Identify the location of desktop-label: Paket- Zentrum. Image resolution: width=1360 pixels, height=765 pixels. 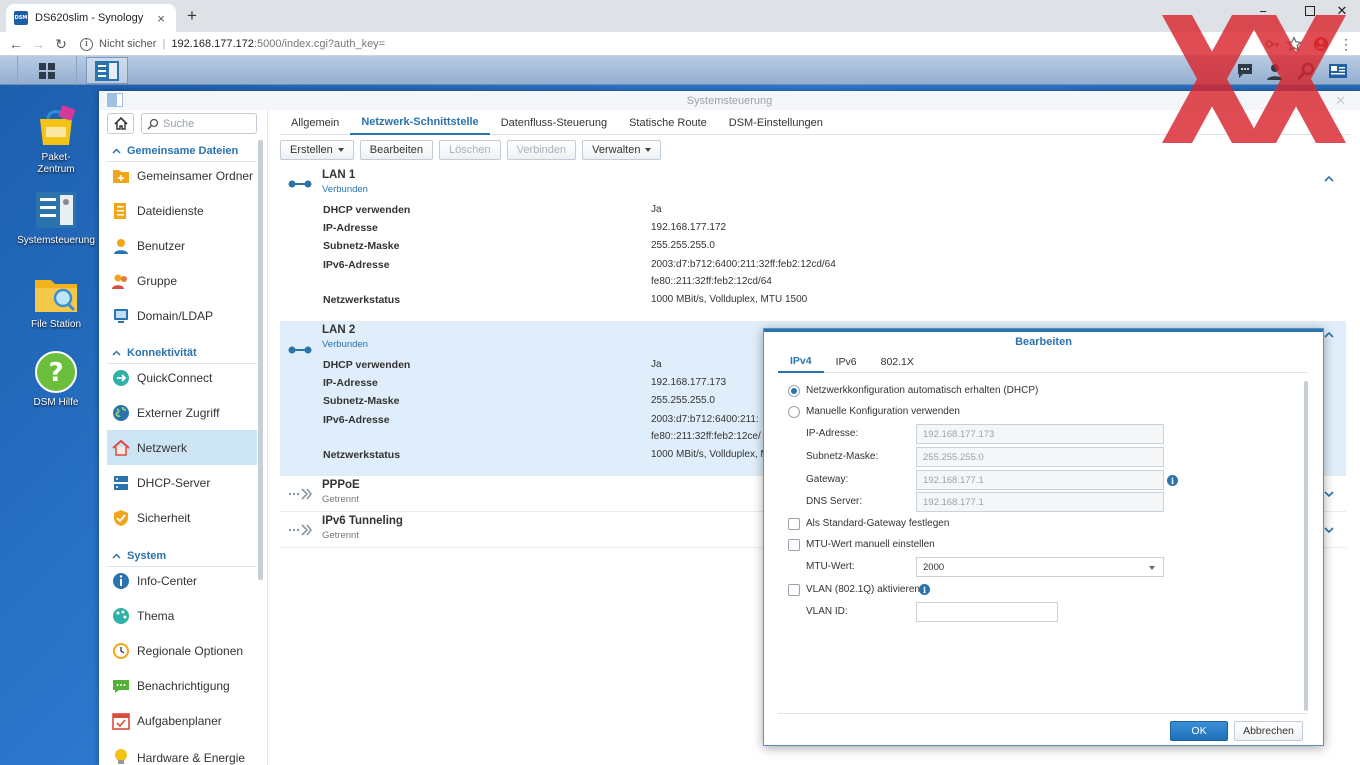
(56, 163).